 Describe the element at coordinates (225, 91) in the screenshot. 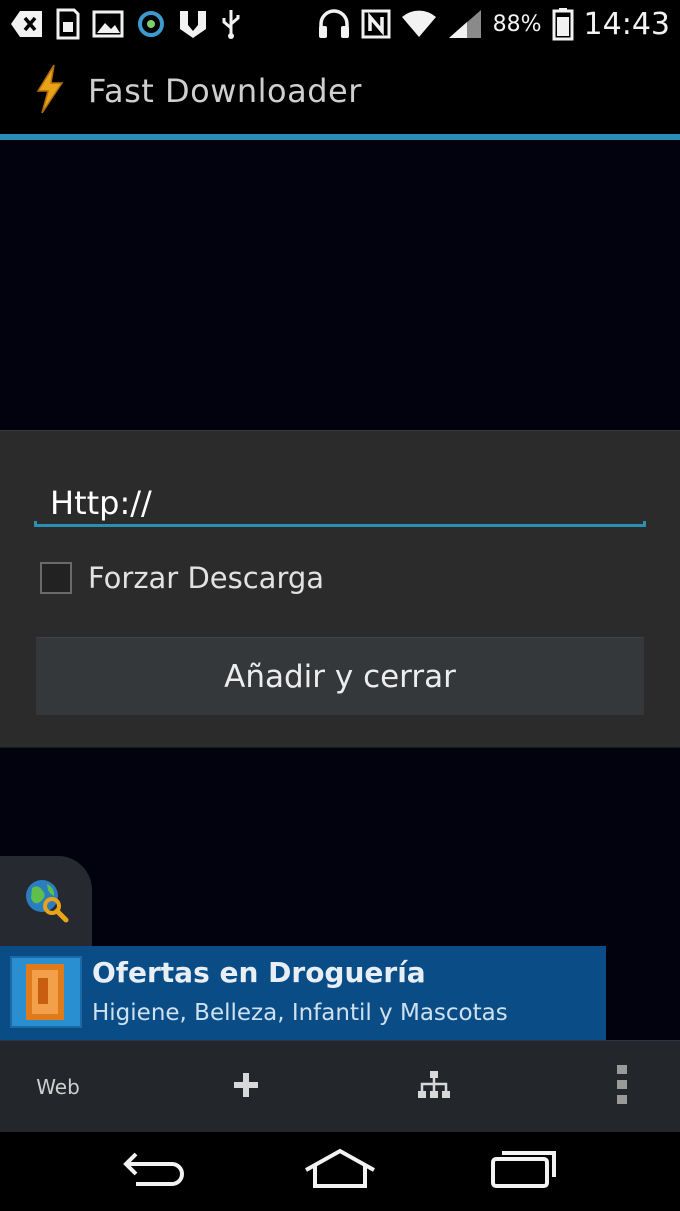

I see `app-title: Fast Downloader` at that location.